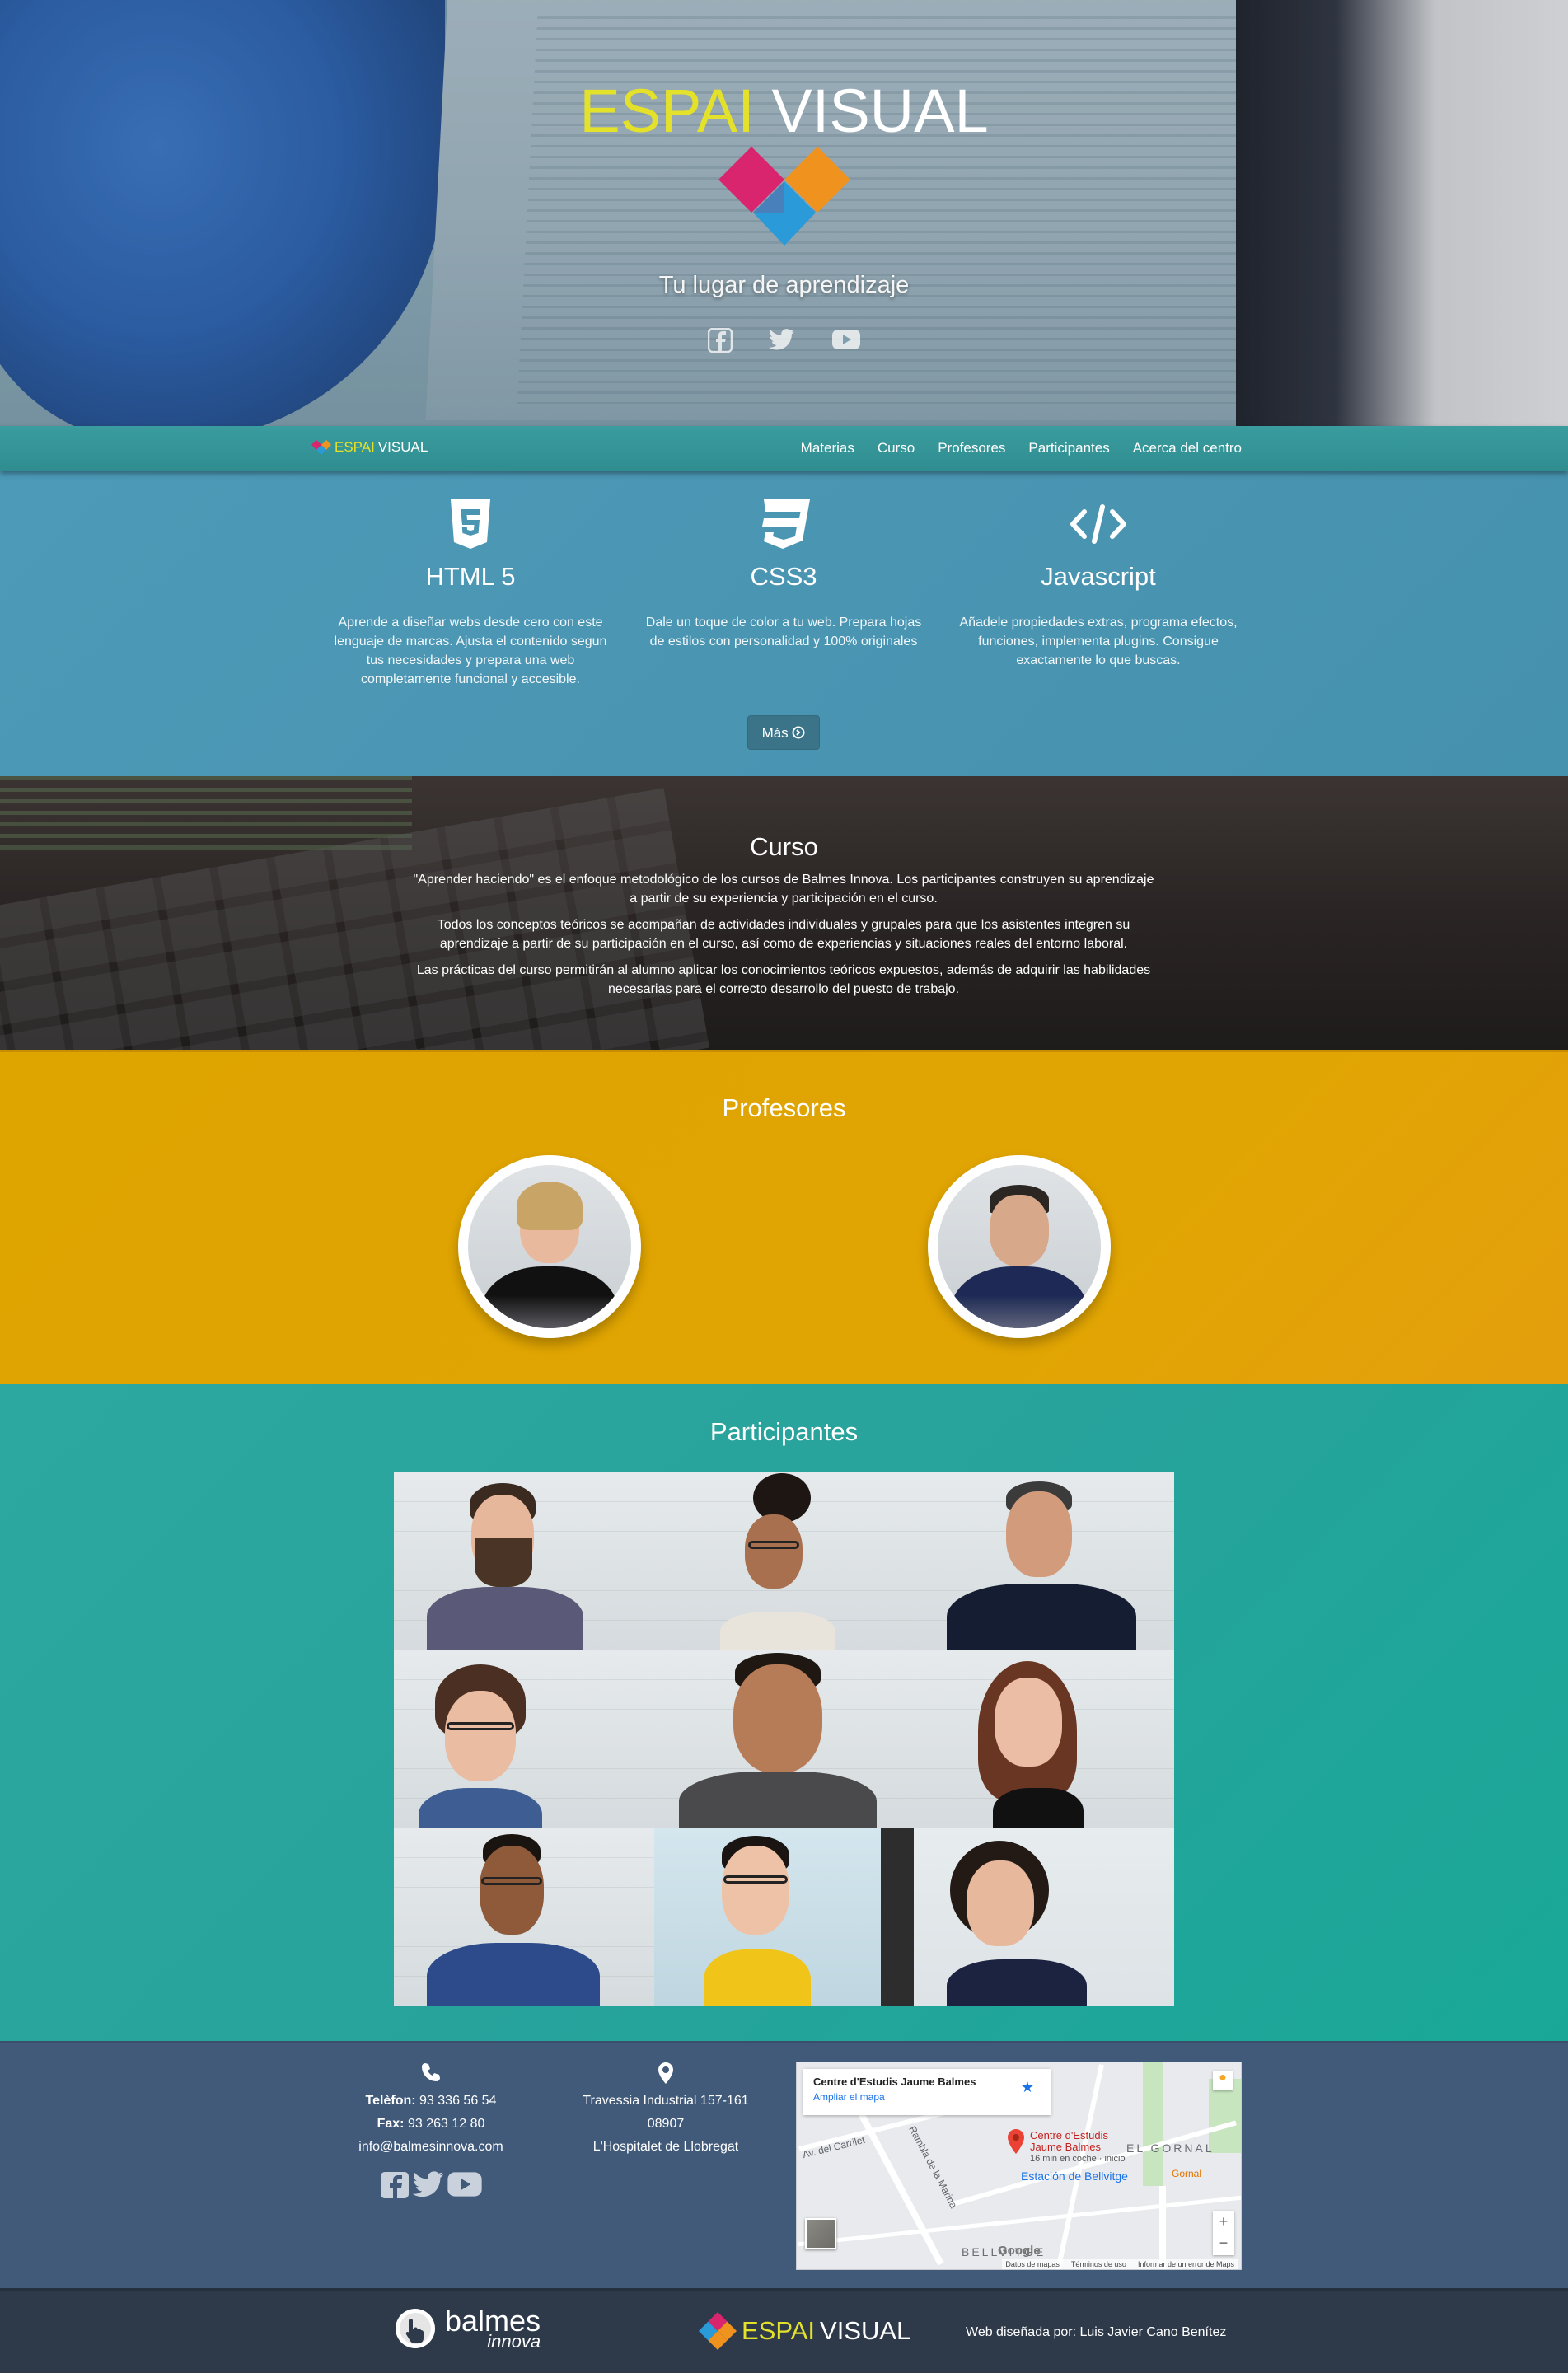 The width and height of the screenshot is (1568, 2373). I want to click on more-button: Más, so click(783, 732).